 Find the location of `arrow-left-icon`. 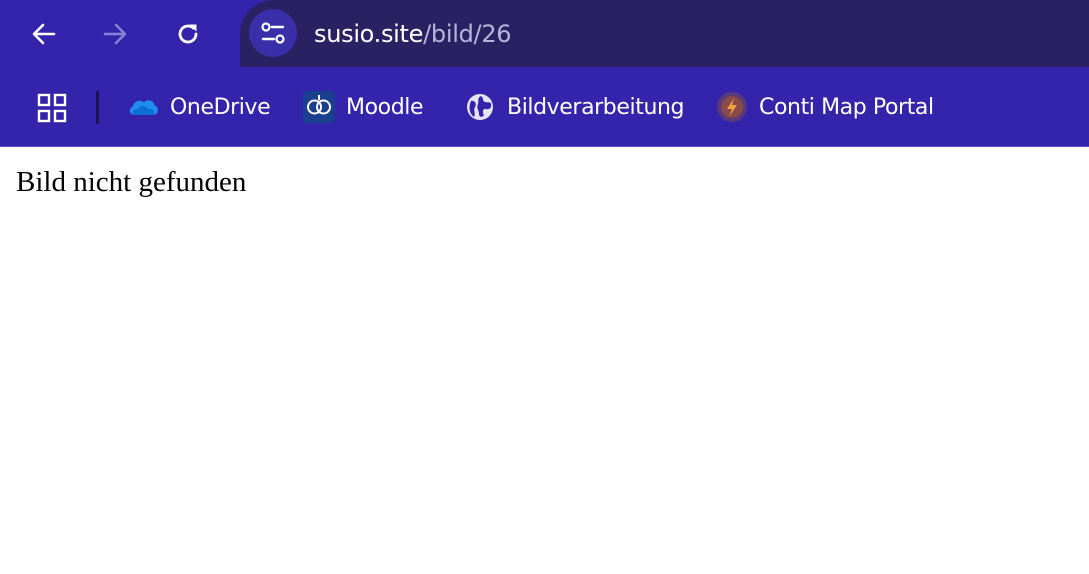

arrow-left-icon is located at coordinates (44, 34).